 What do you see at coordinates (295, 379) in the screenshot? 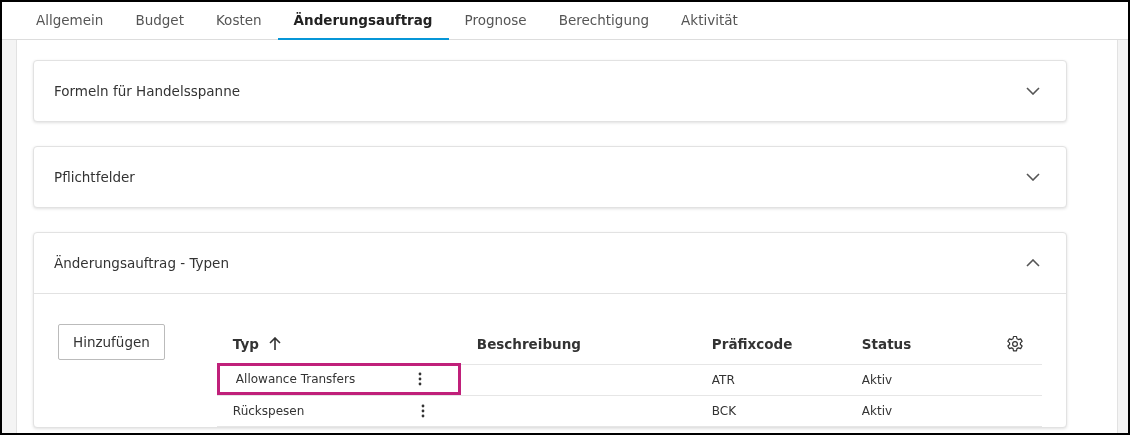
I see `table-cell: Allowance Transfers` at bounding box center [295, 379].